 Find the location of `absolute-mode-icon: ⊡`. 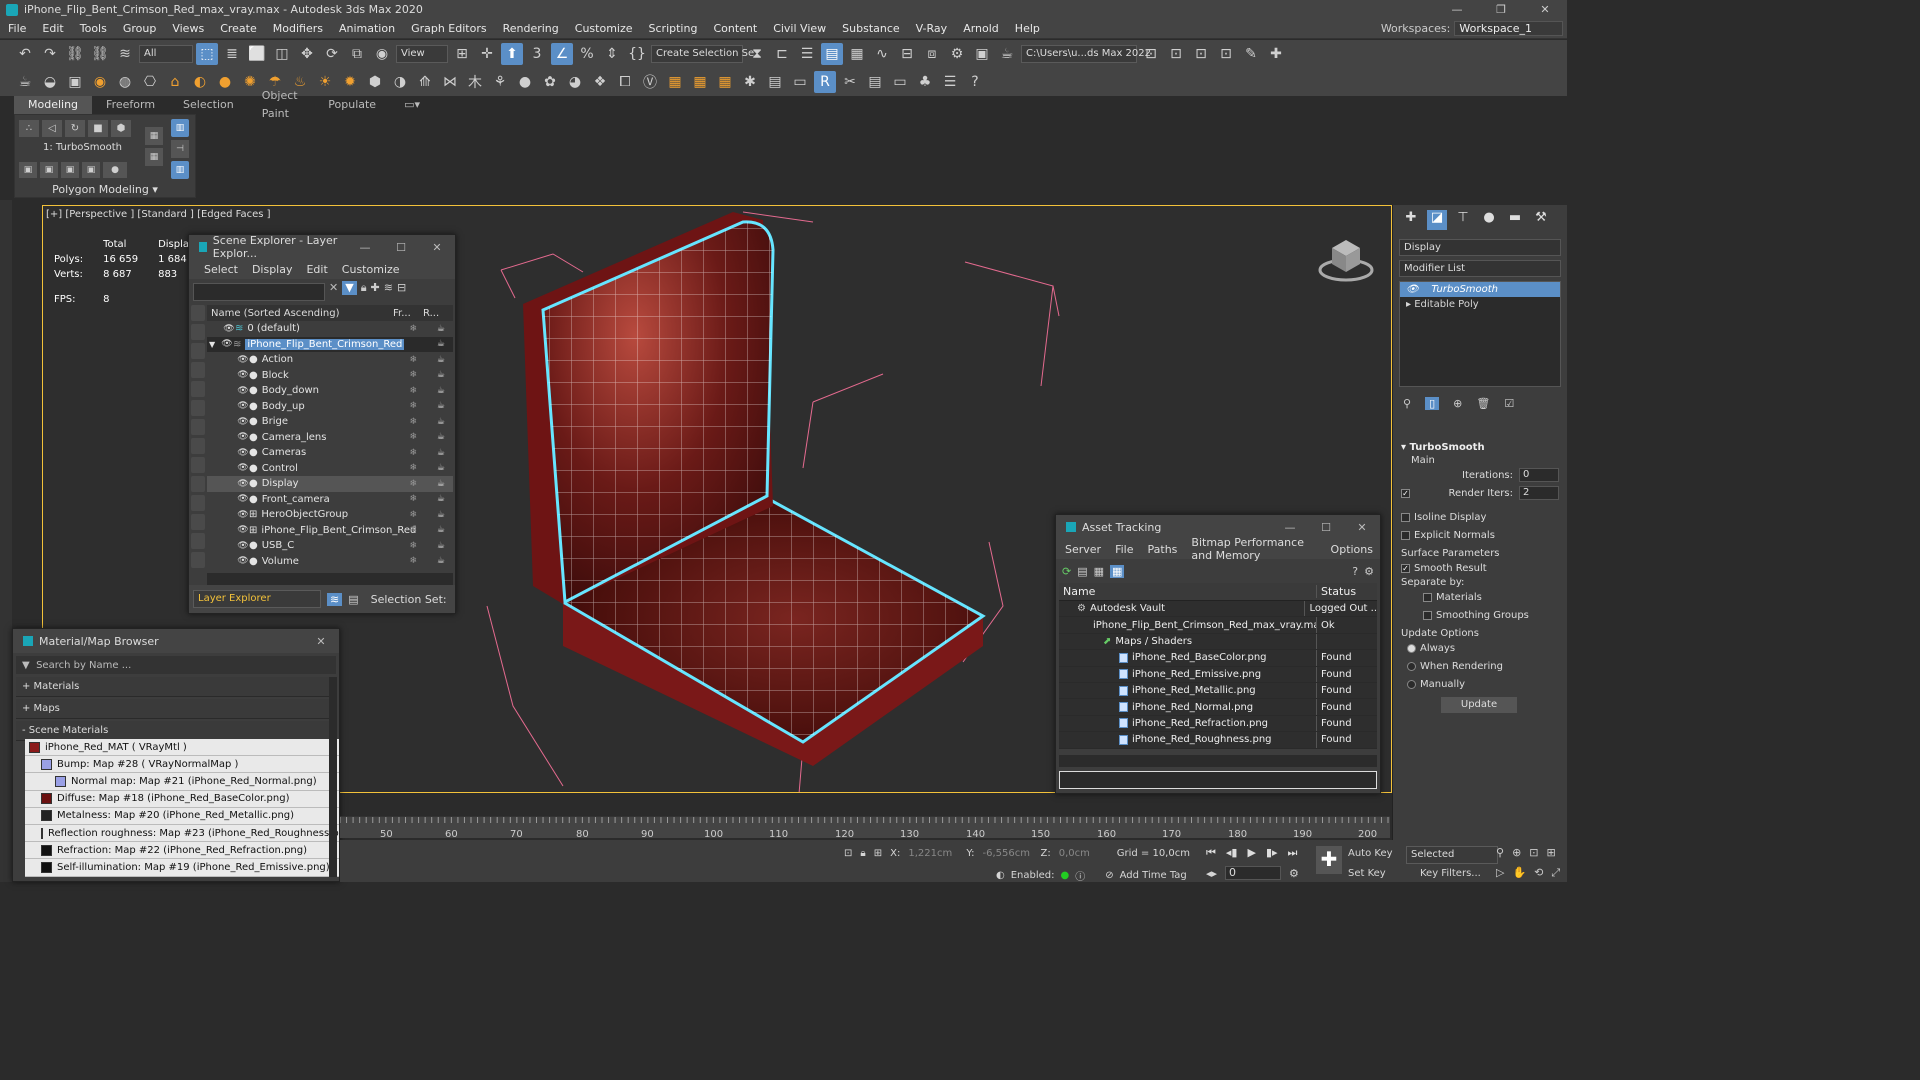

absolute-mode-icon: ⊡ is located at coordinates (848, 853).